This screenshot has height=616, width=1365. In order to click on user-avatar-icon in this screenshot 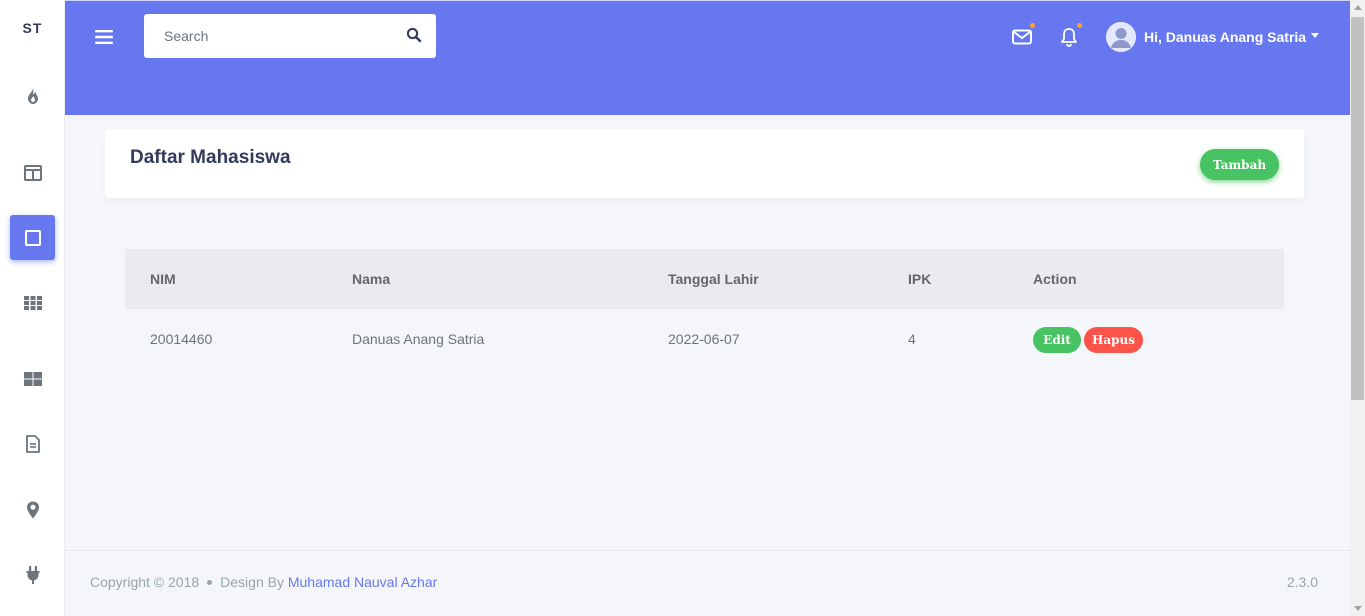, I will do `click(1121, 37)`.